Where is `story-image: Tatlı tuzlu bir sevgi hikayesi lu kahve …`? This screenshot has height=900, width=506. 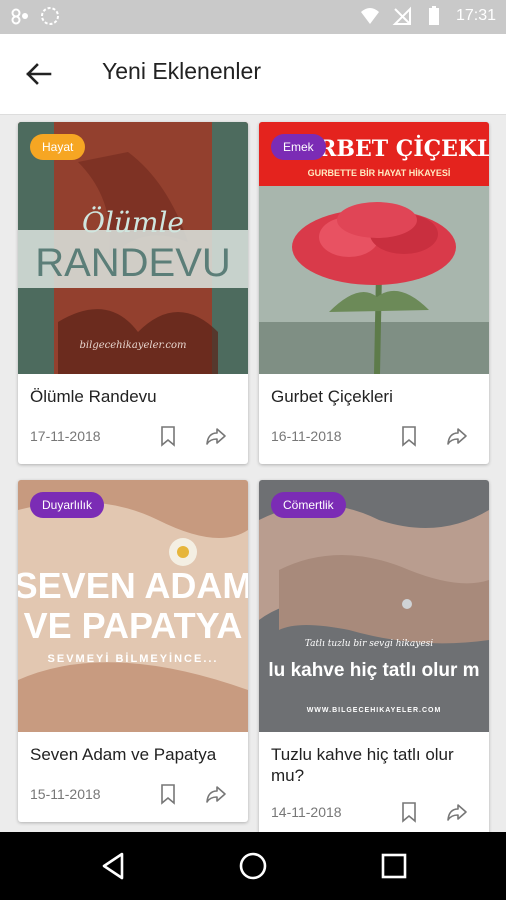
story-image: Tatlı tuzlu bir sevgi hikayesi lu kahve … is located at coordinates (374, 606).